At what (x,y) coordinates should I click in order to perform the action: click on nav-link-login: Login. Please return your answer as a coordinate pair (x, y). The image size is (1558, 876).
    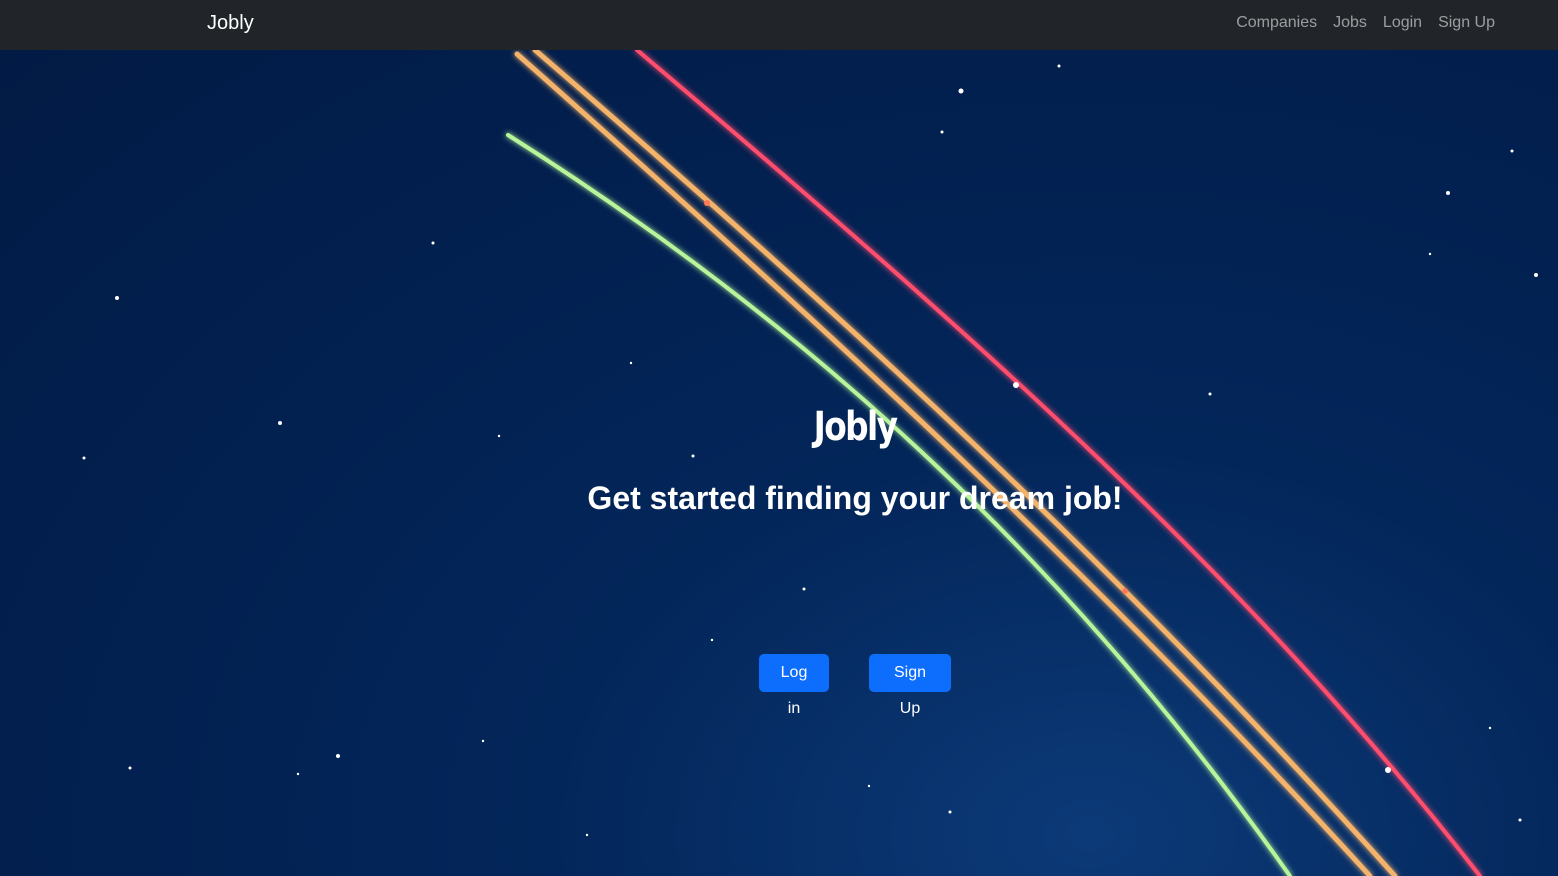
    Looking at the image, I should click on (1402, 23).